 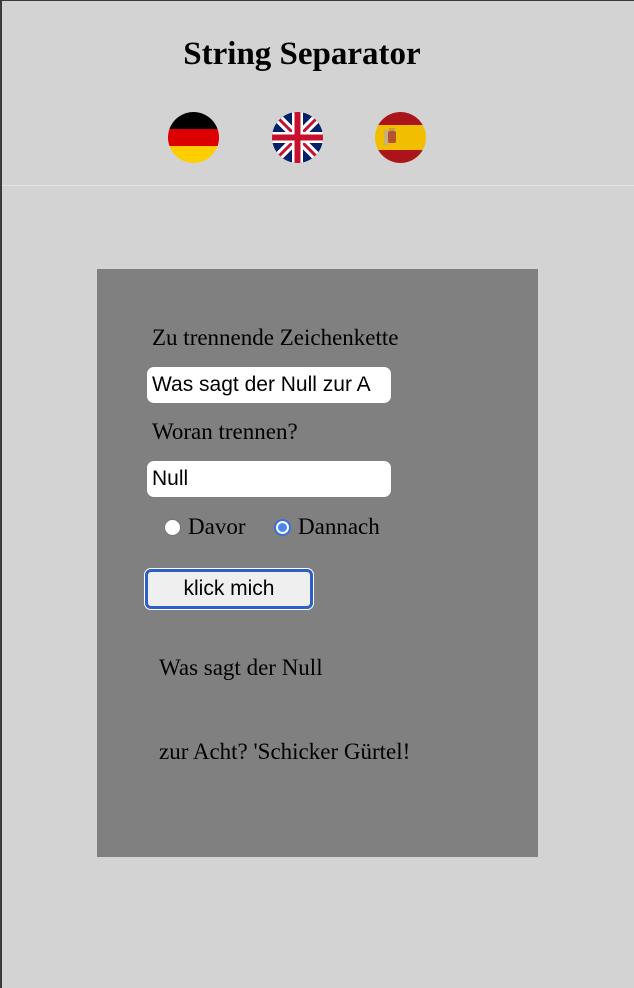 What do you see at coordinates (269, 385) in the screenshot?
I see `string-input` at bounding box center [269, 385].